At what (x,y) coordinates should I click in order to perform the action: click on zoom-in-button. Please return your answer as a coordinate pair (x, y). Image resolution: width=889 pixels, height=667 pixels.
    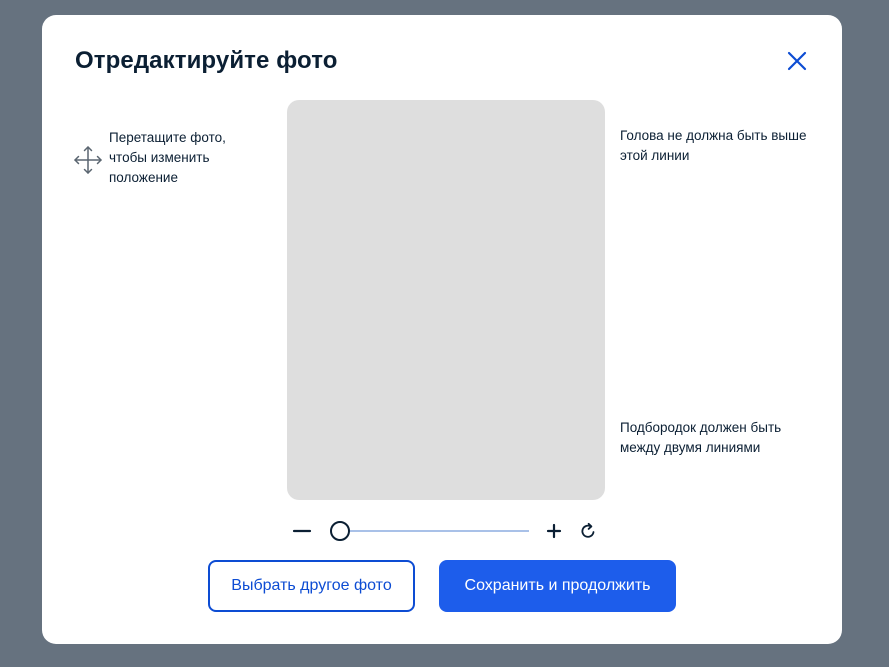
    Looking at the image, I should click on (554, 531).